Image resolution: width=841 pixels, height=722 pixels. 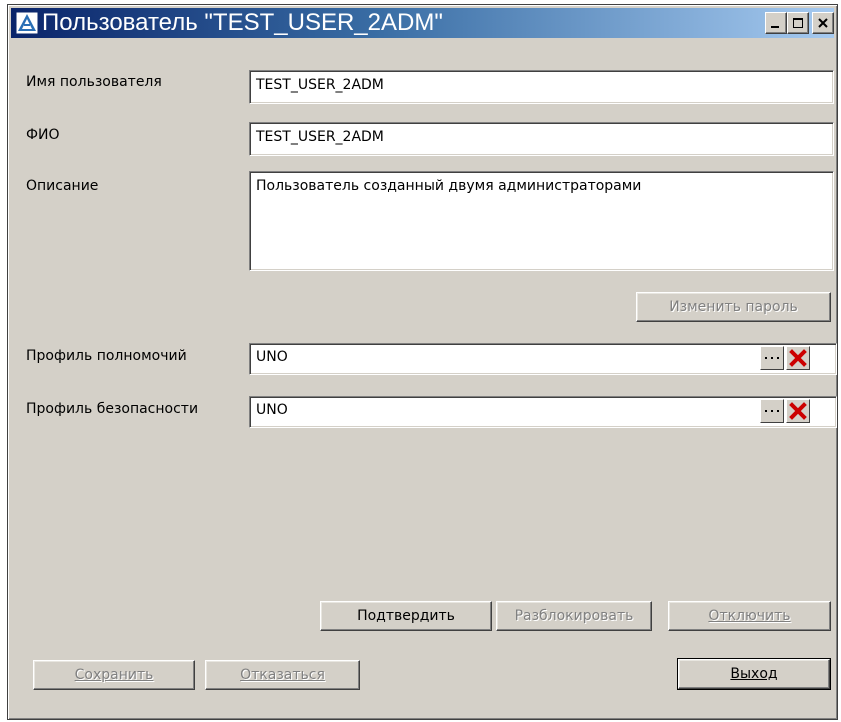 I want to click on disable-label: Отключить, so click(x=749, y=616).